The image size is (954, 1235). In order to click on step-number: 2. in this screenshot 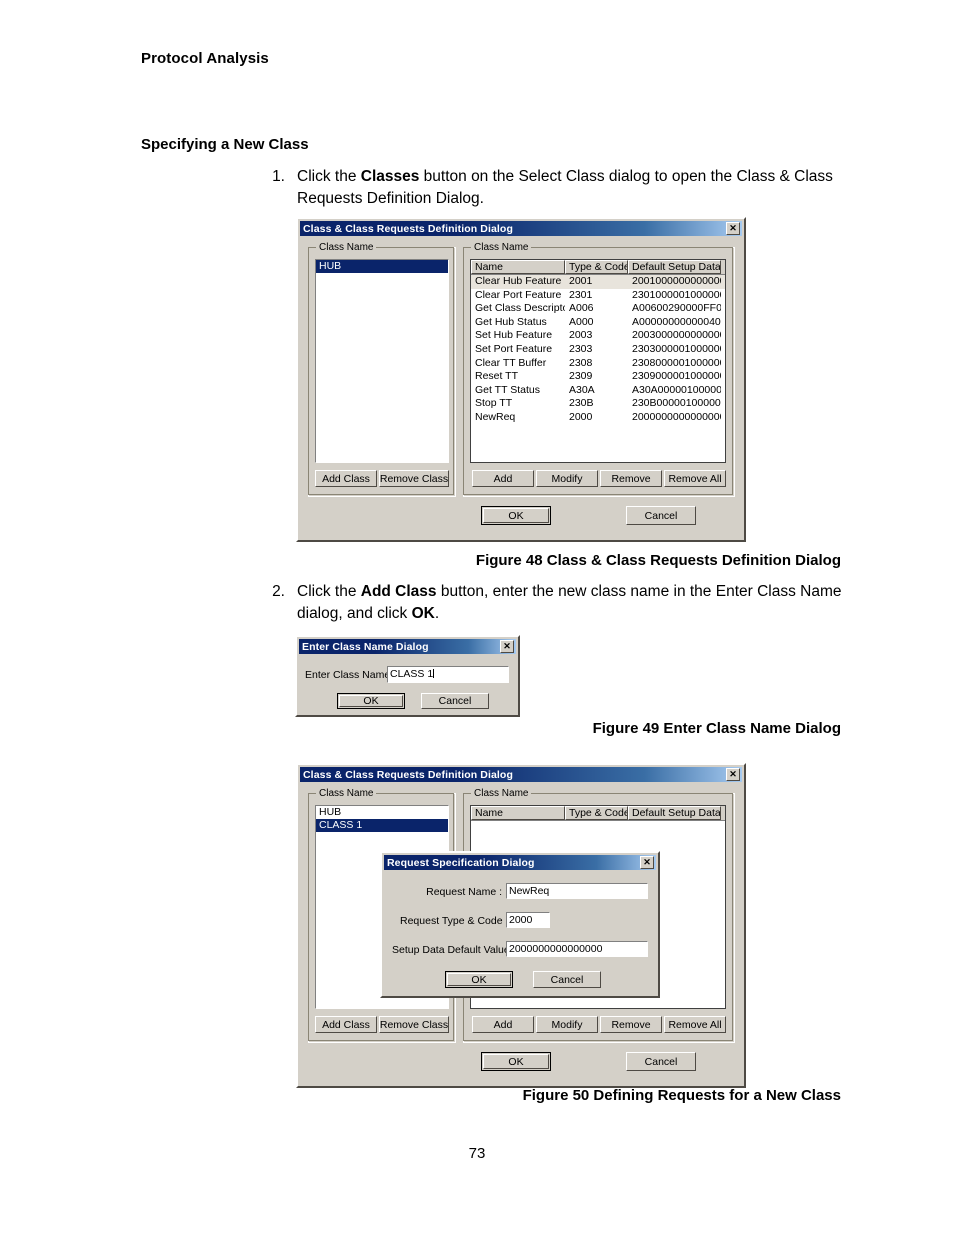, I will do `click(278, 591)`.